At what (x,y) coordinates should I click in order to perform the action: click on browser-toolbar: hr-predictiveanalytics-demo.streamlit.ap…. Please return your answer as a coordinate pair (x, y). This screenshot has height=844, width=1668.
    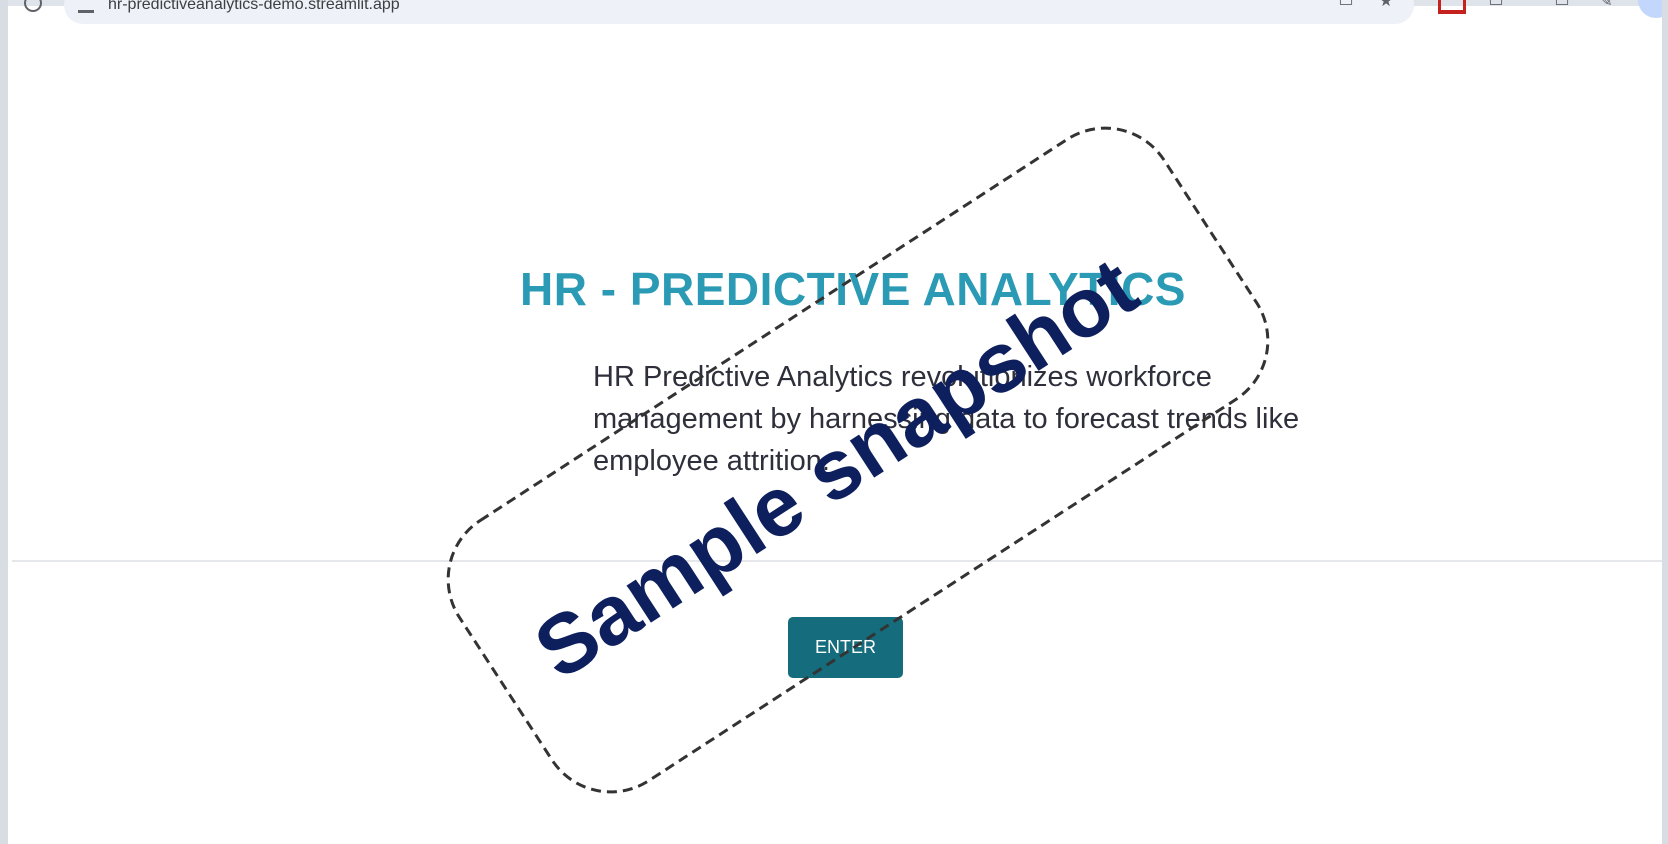
    Looking at the image, I should click on (835, 13).